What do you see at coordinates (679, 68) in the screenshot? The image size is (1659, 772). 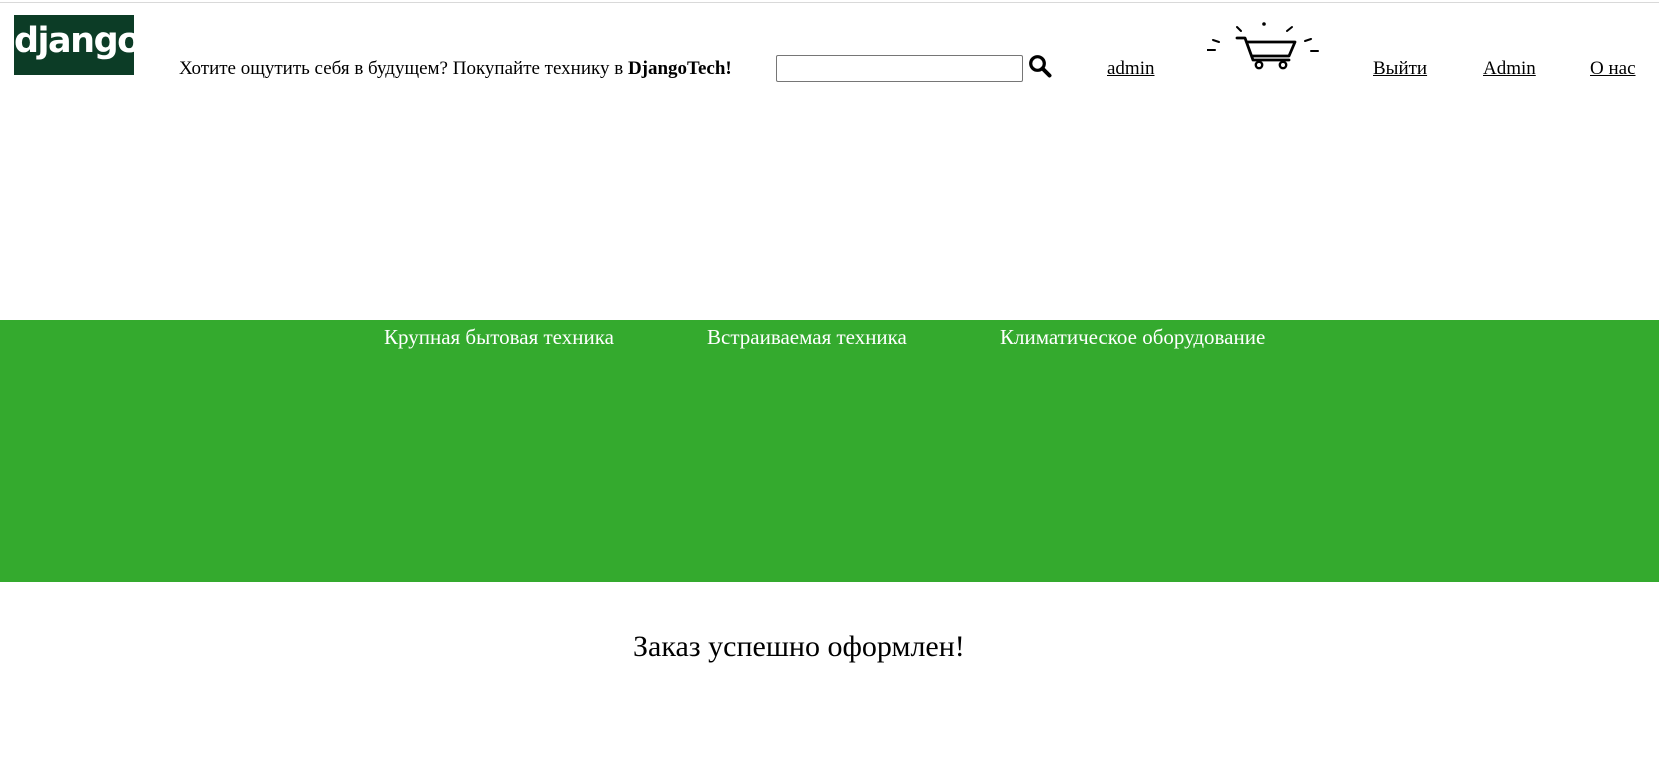 I see `tagline-brand: DjangoTech!` at bounding box center [679, 68].